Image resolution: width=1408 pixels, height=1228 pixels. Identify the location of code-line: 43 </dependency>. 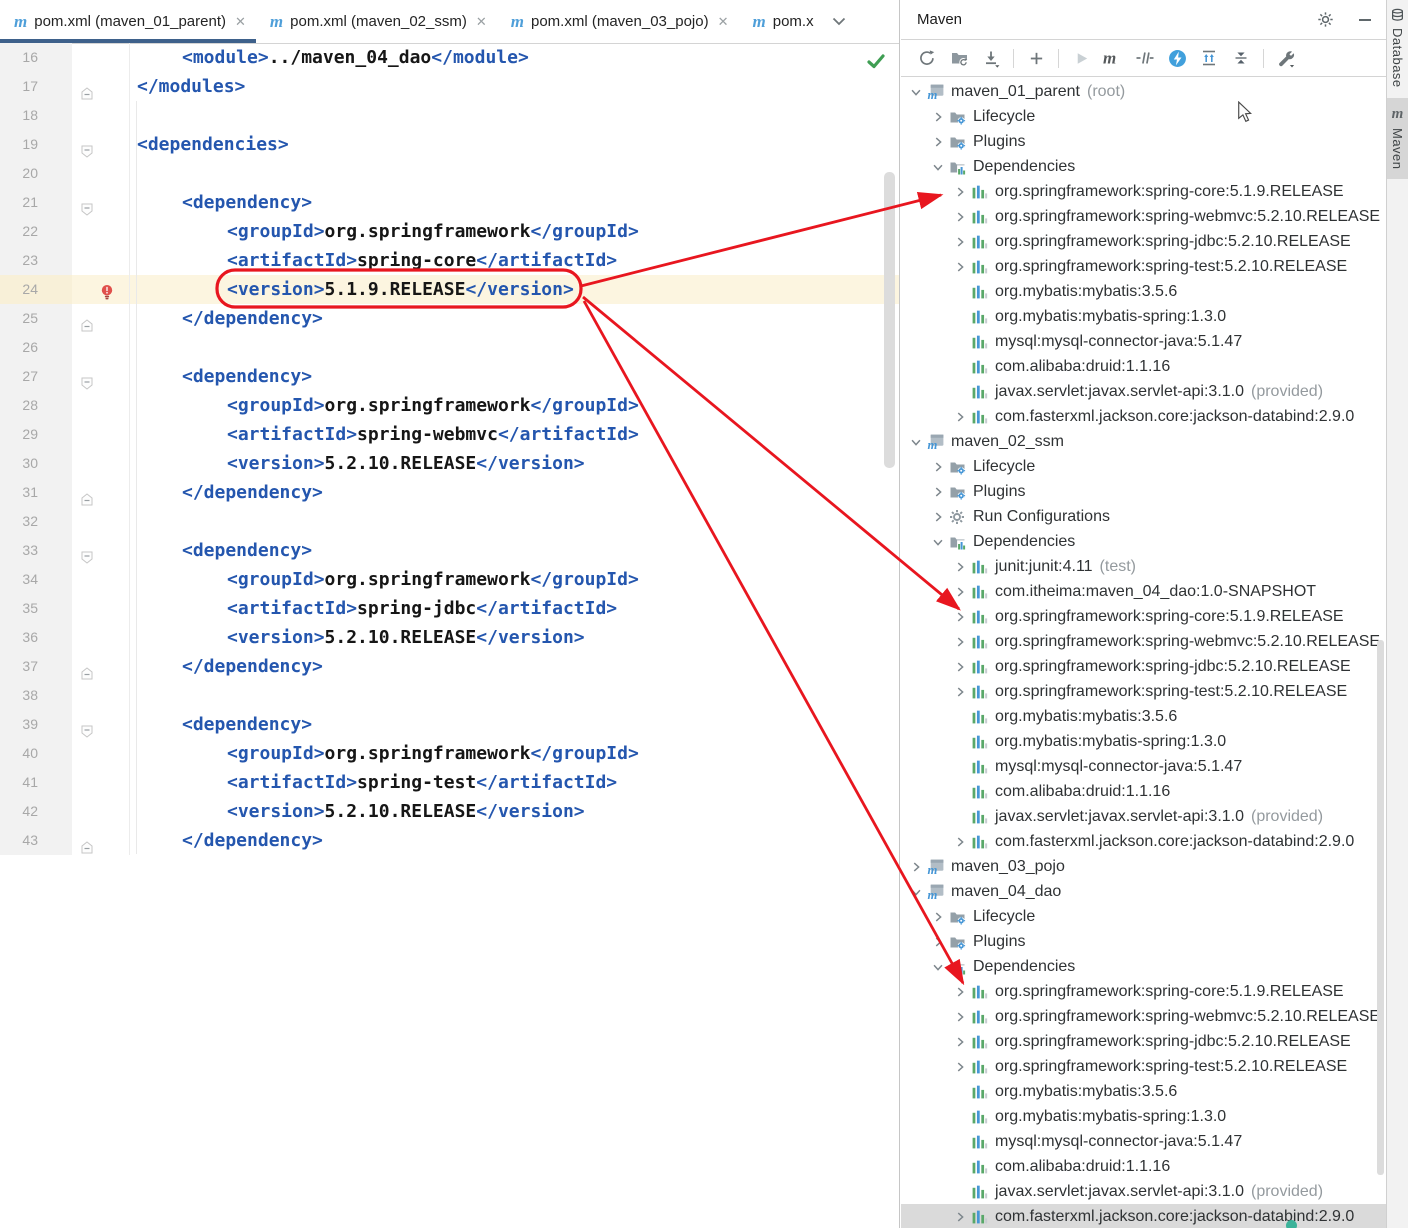
(449, 840).